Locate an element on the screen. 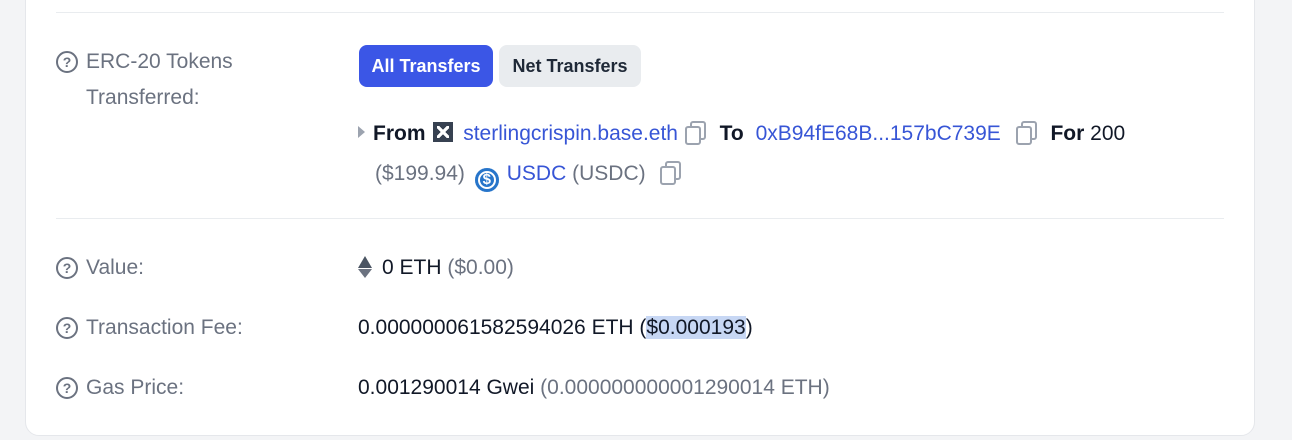 The image size is (1292, 440). ethereum-icon is located at coordinates (365, 267).